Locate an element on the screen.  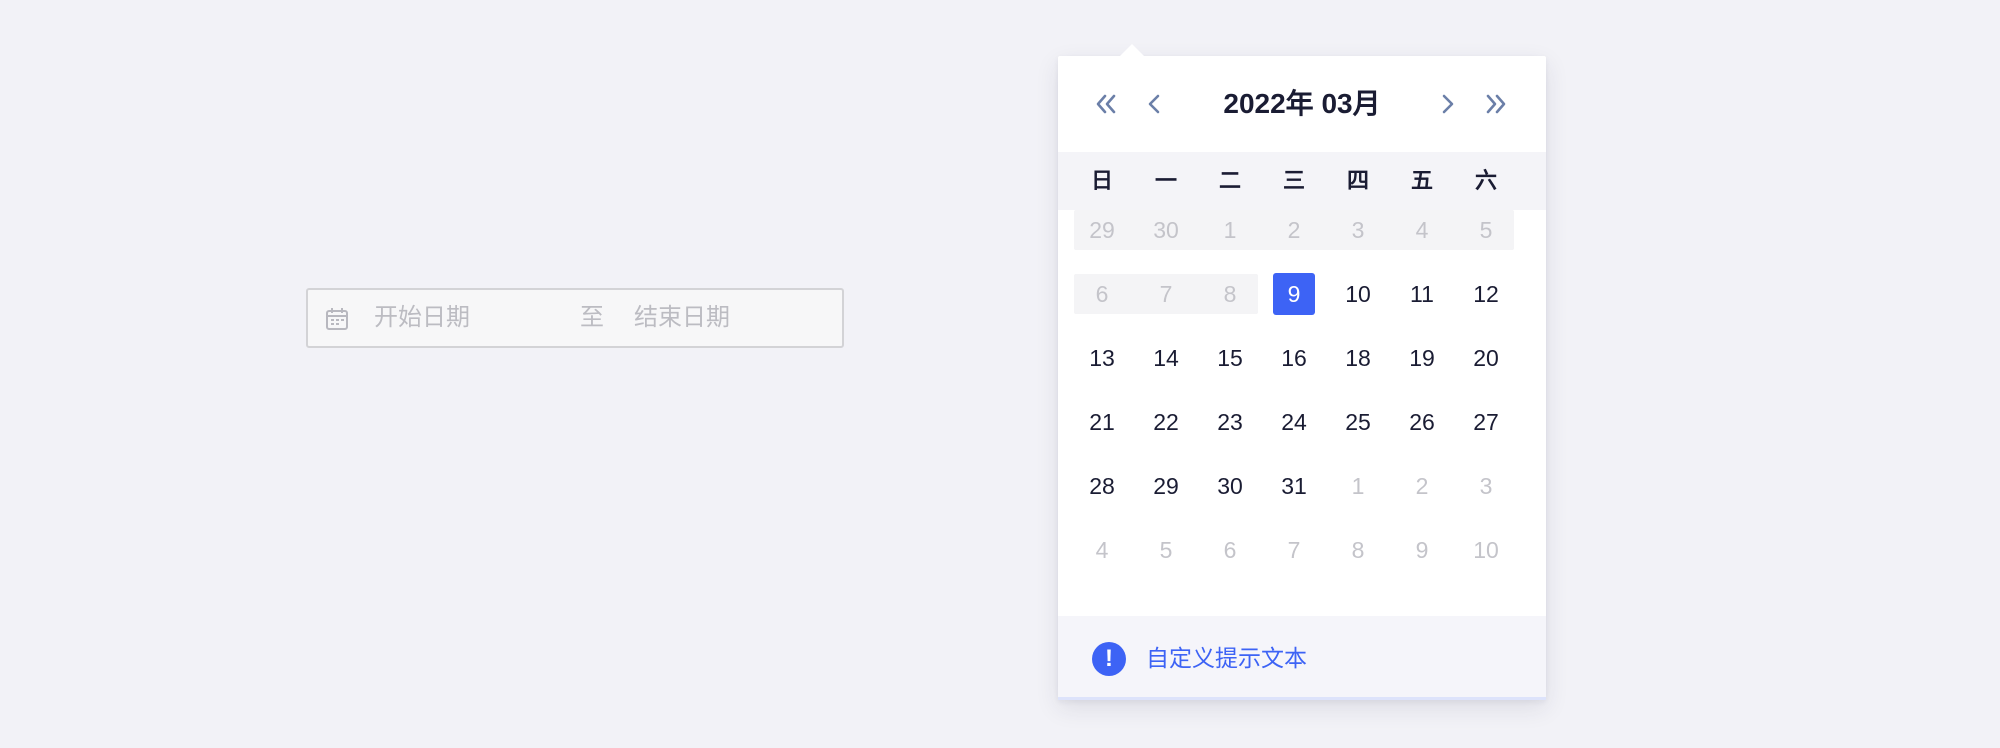
double-chevron-left-icon is located at coordinates (1106, 104).